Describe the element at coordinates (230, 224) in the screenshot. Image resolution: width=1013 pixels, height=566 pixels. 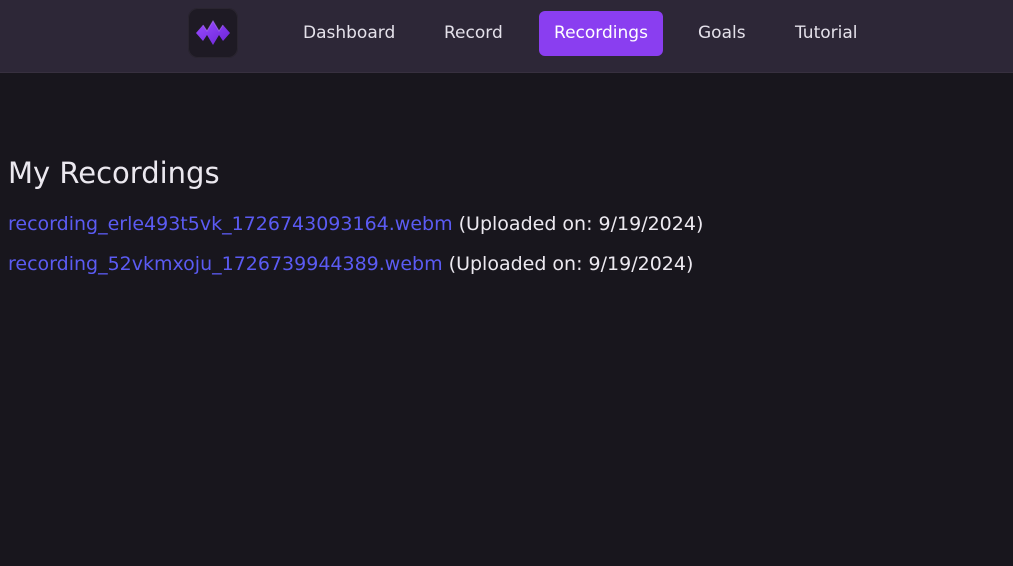
I see `recording-file-link: recording_erle493t5vk_1726743093164.webm` at that location.